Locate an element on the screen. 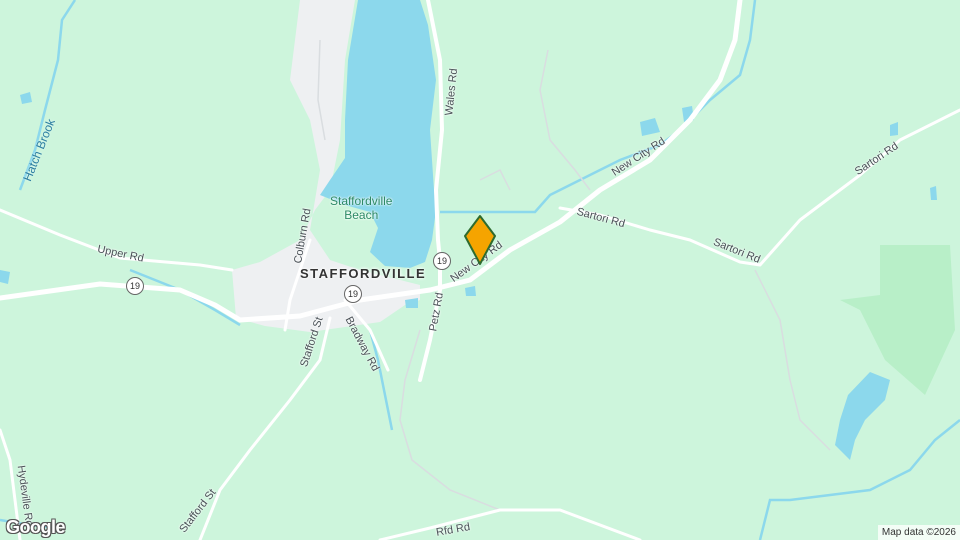 This screenshot has width=960, height=540. route-19-shield-west: 19 is located at coordinates (135, 286).